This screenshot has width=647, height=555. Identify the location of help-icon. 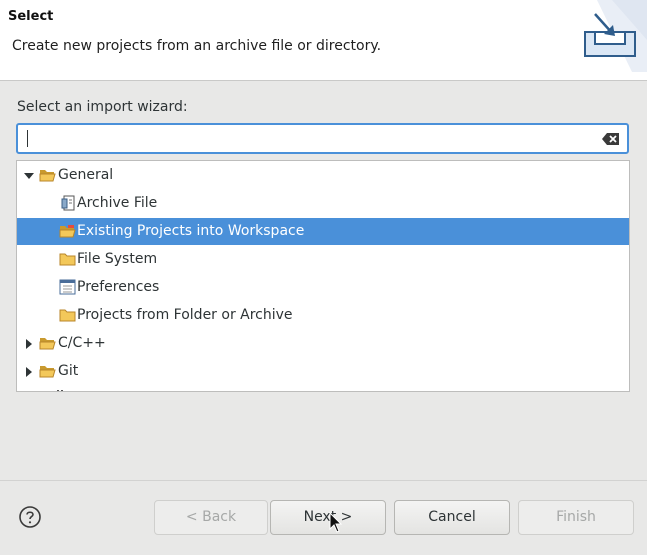
(30, 517).